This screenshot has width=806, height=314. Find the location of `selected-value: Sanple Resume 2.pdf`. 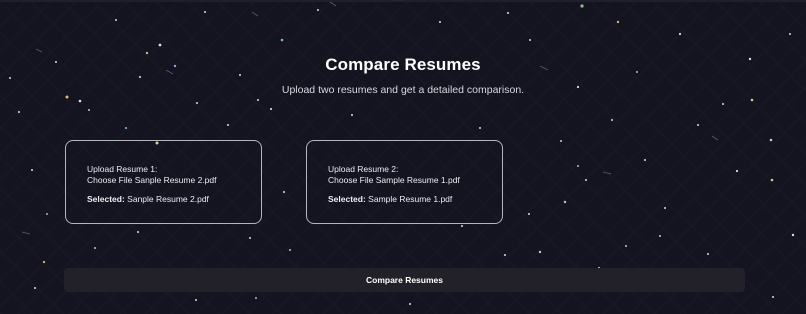

selected-value: Sanple Resume 2.pdf is located at coordinates (168, 199).